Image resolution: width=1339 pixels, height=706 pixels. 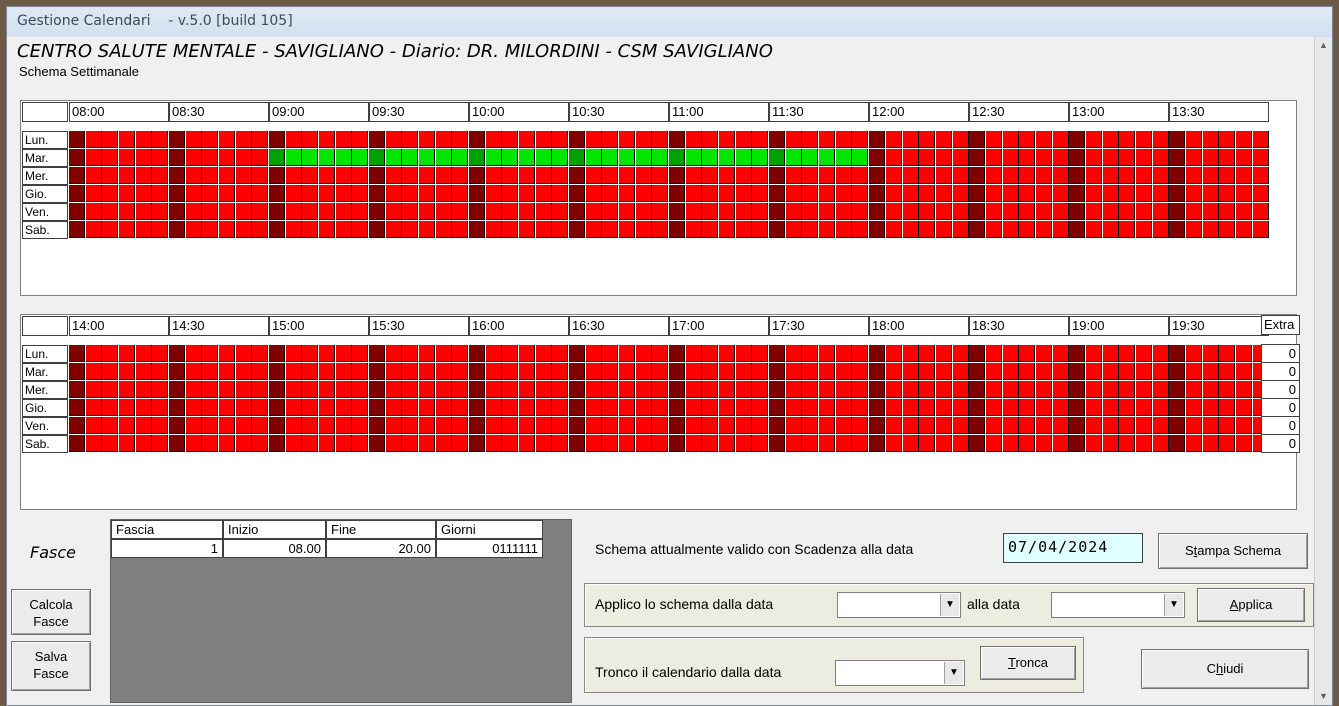 What do you see at coordinates (489, 548) in the screenshot?
I see `fasce-cell-giorni: 0111111` at bounding box center [489, 548].